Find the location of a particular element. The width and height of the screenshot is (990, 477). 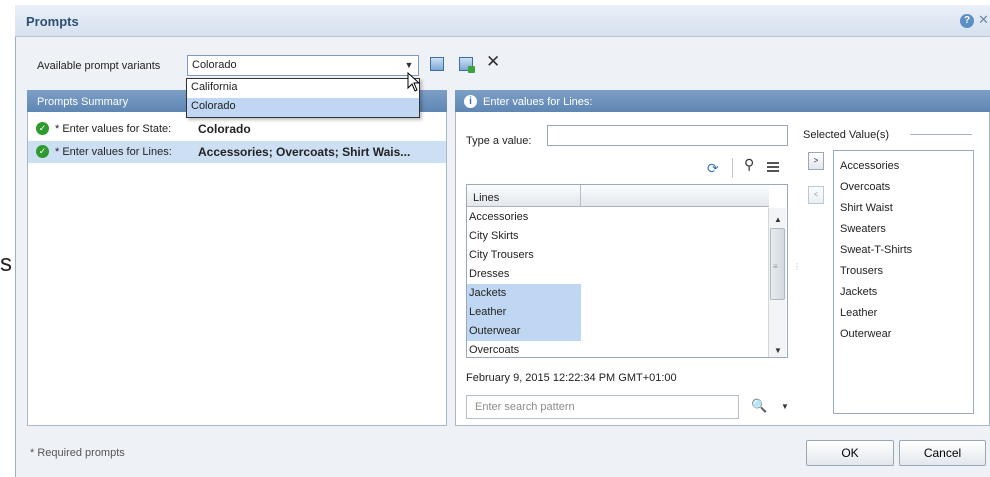

cancel-button: Cancel is located at coordinates (942, 453).